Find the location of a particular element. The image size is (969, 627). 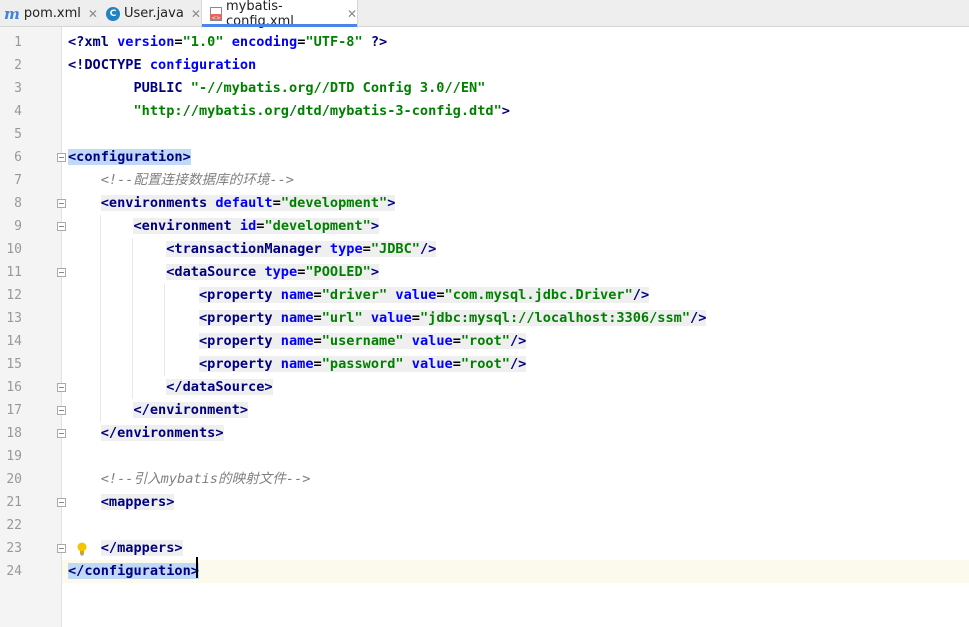

indent-guide is located at coordinates (164, 330).